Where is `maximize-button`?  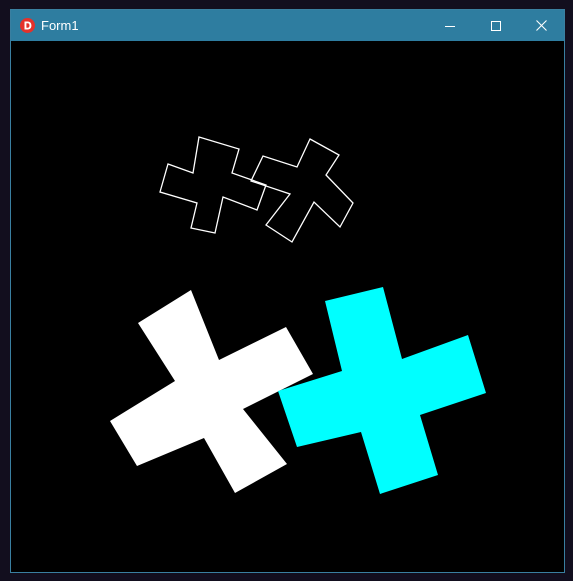 maximize-button is located at coordinates (496, 25).